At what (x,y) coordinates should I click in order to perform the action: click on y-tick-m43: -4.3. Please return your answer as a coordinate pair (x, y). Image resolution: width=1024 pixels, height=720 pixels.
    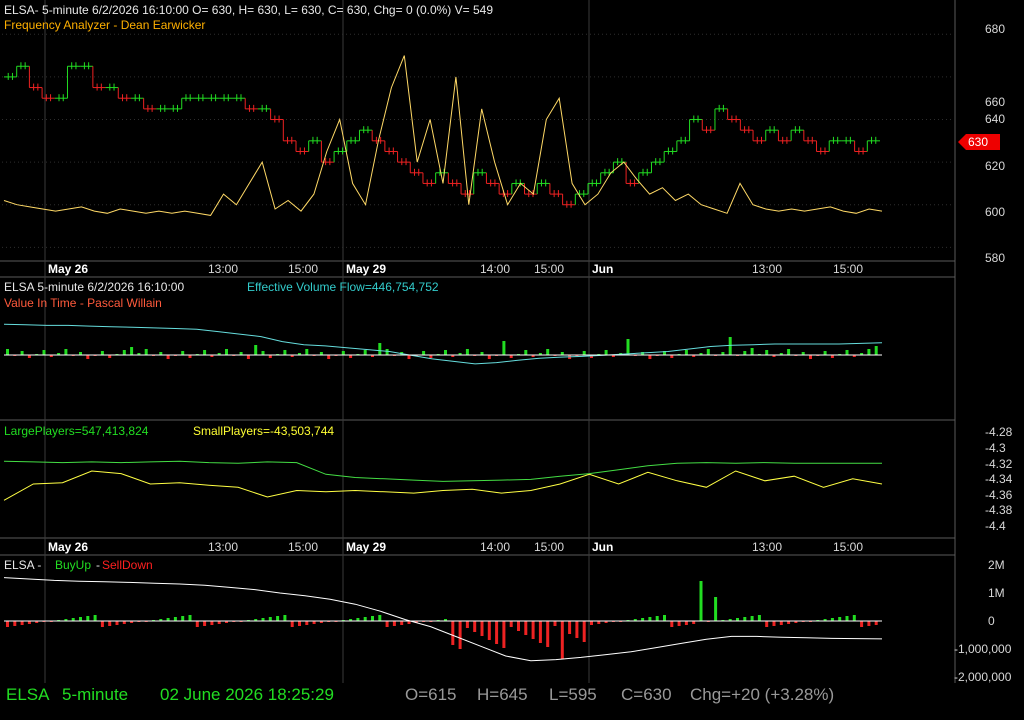
    Looking at the image, I should click on (995, 448).